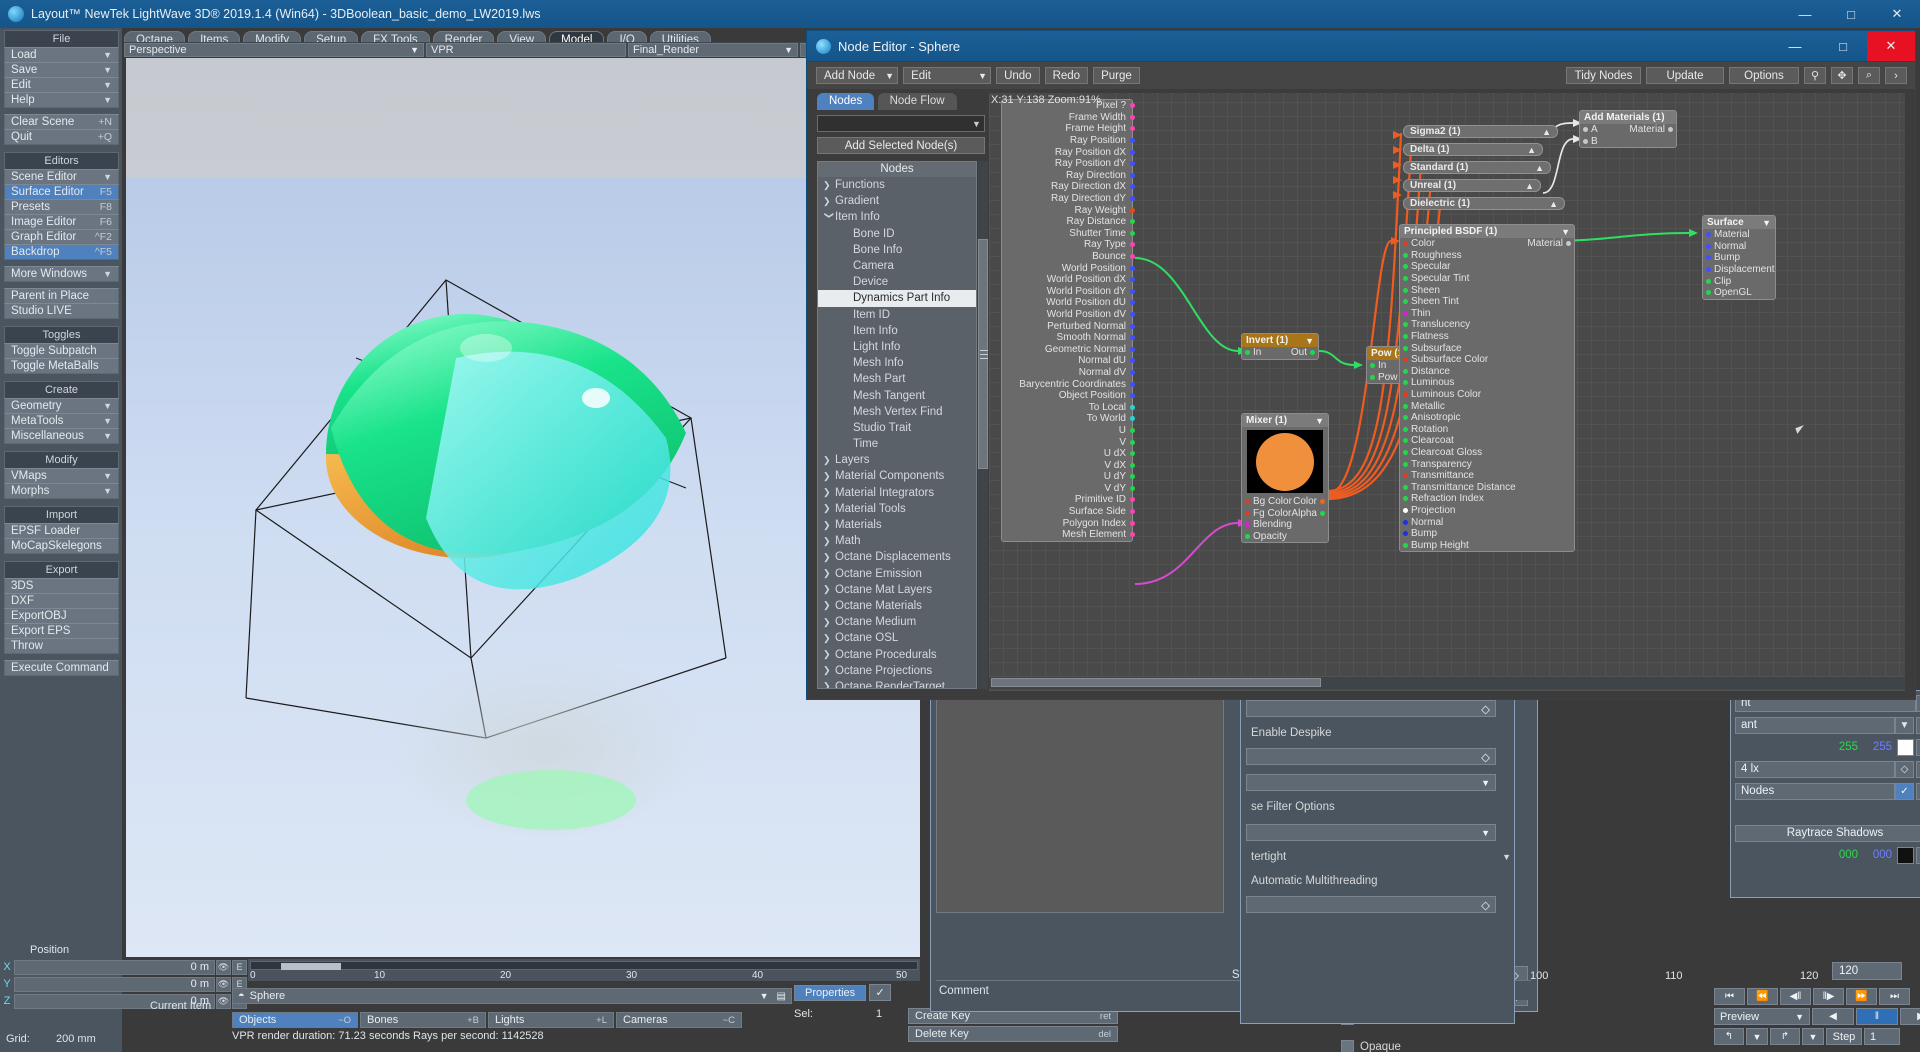 This screenshot has height=1052, width=1920. What do you see at coordinates (897, 331) in the screenshot?
I see `tree-item-item-info: Item Info` at bounding box center [897, 331].